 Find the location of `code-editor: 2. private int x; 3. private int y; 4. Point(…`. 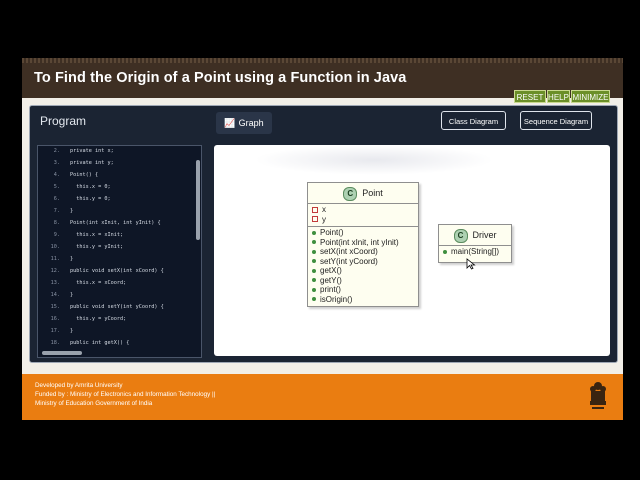

code-editor: 2. private int x; 3. private int y; 4. Point(… is located at coordinates (119, 251).